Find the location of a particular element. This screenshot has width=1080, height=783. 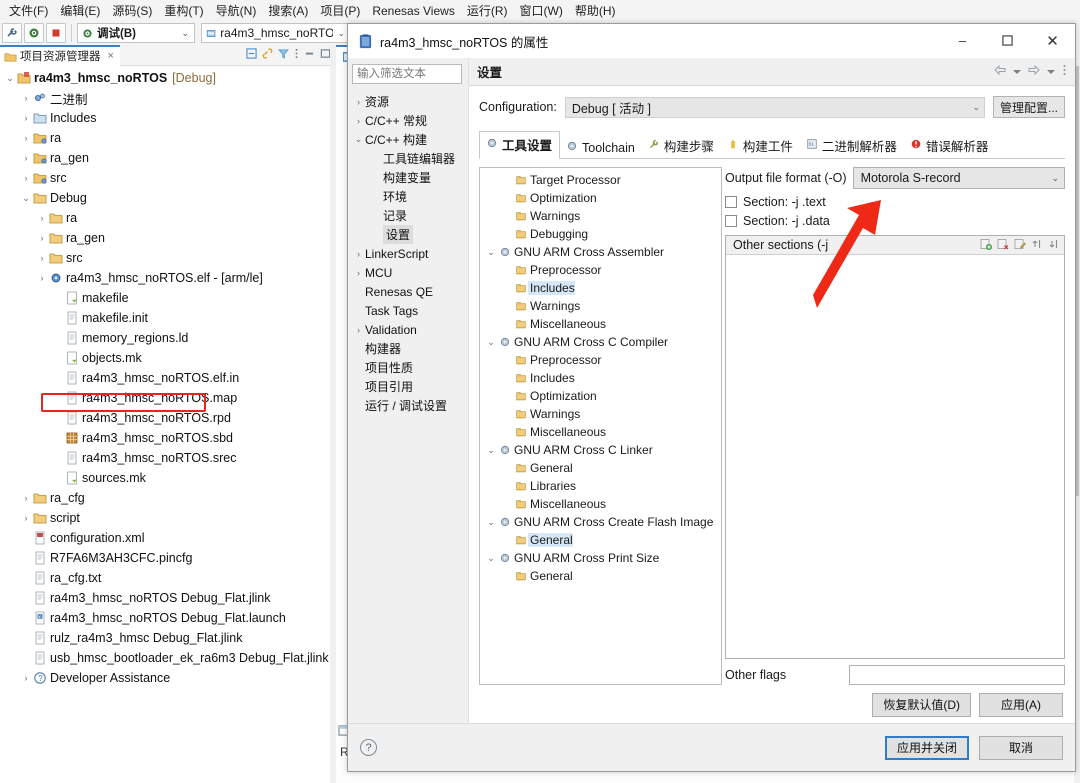

configuration-select: Debug [ 活动 ] ⌄ is located at coordinates (774, 107).